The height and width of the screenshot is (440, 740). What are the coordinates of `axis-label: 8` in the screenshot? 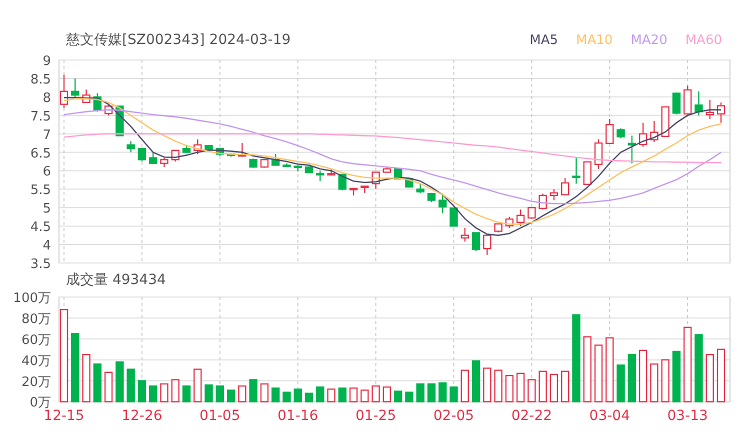 It's located at (46, 98).